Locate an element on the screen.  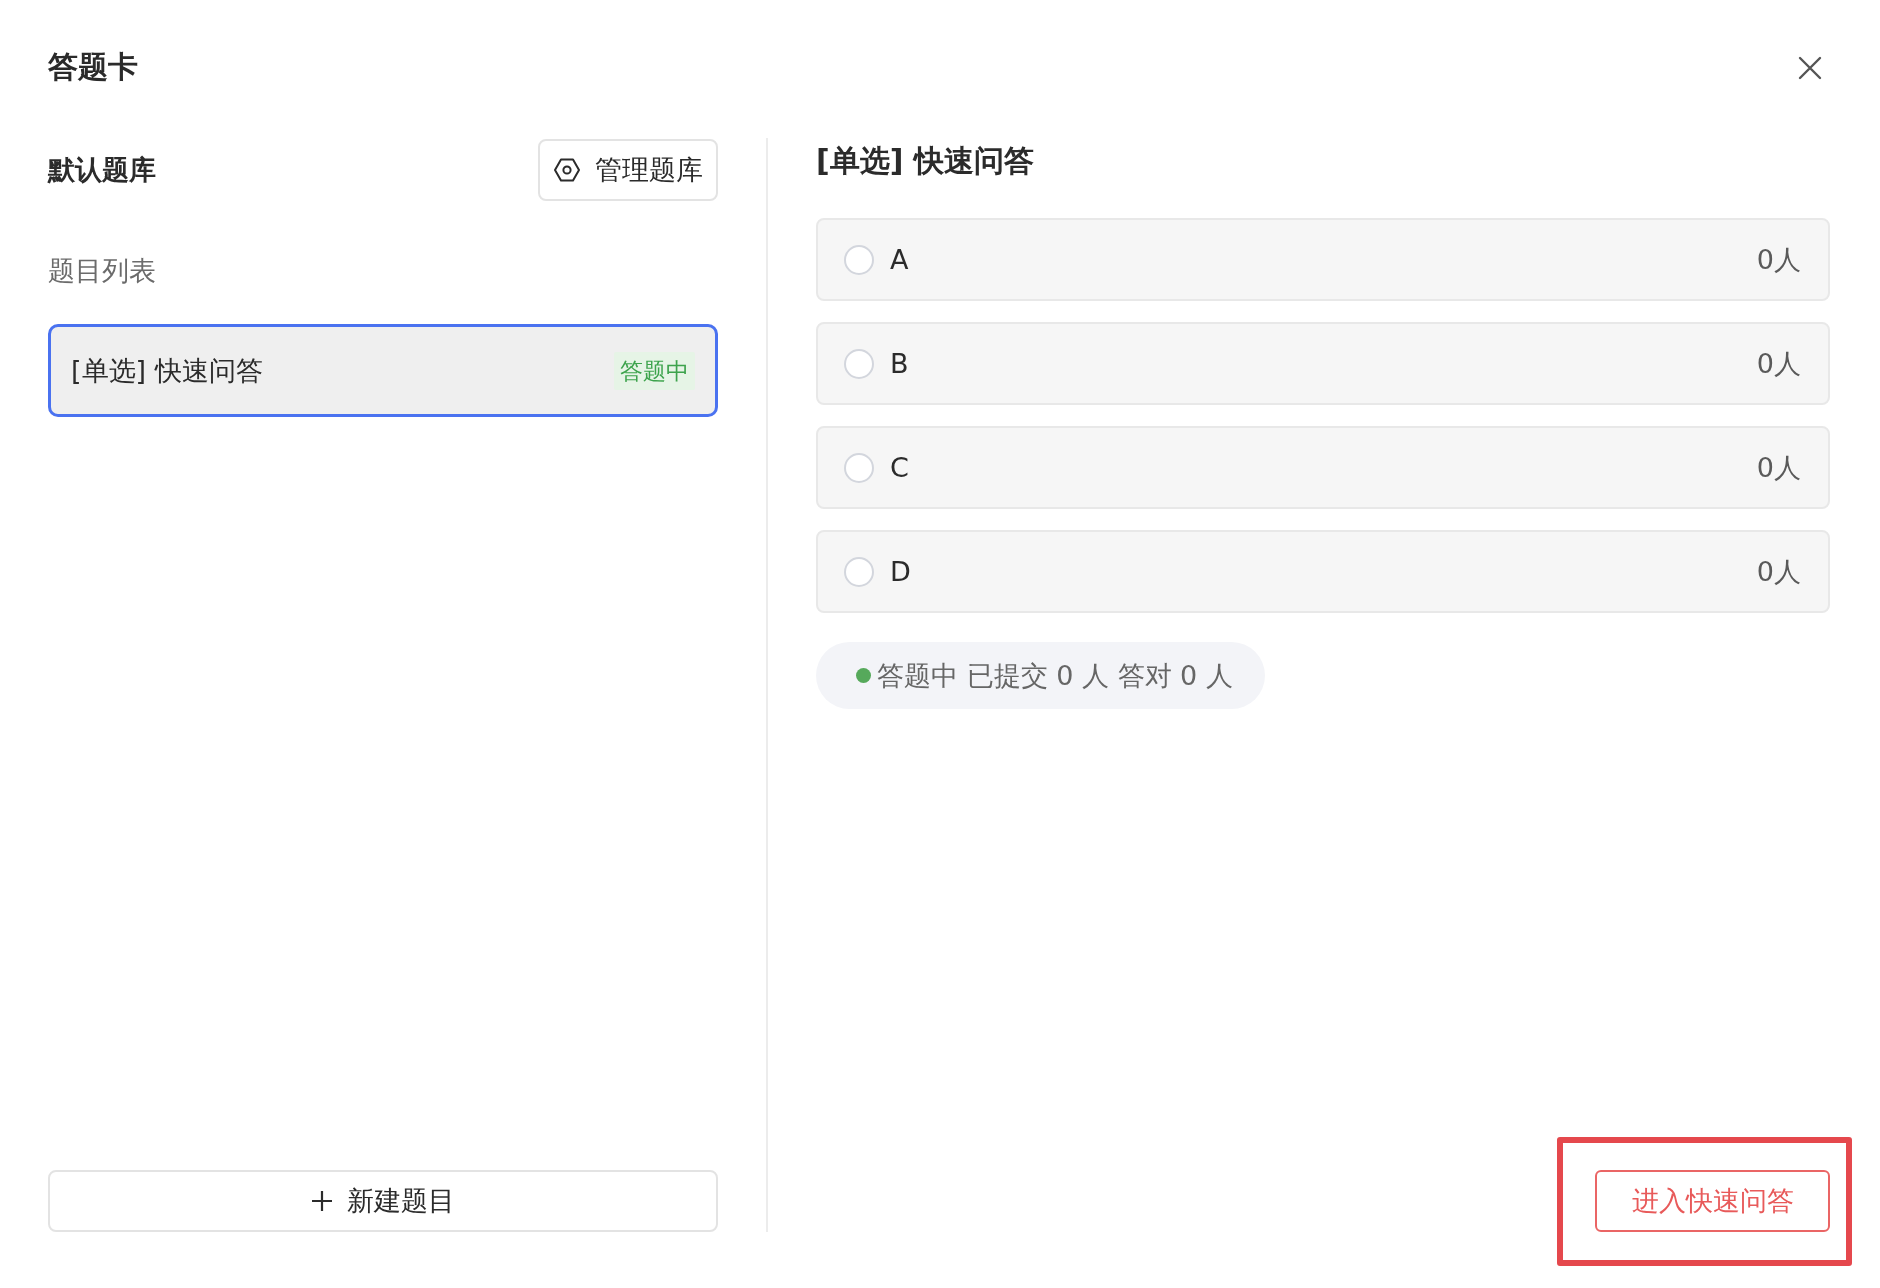
hexagon-icon is located at coordinates (567, 170).